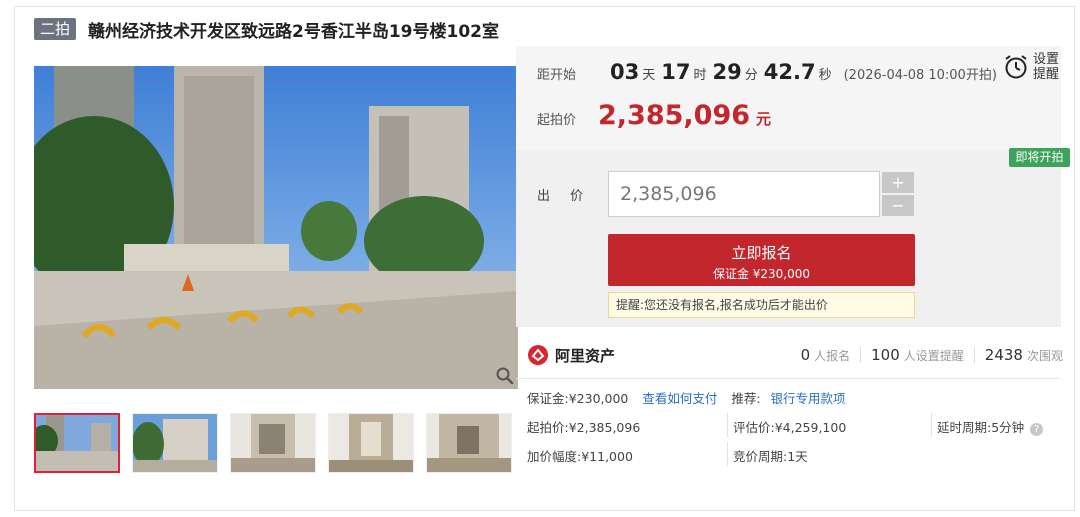 This screenshot has width=1080, height=517. Describe the element at coordinates (1046, 74) in the screenshot. I see `reminder-line-2: 提醒` at that location.